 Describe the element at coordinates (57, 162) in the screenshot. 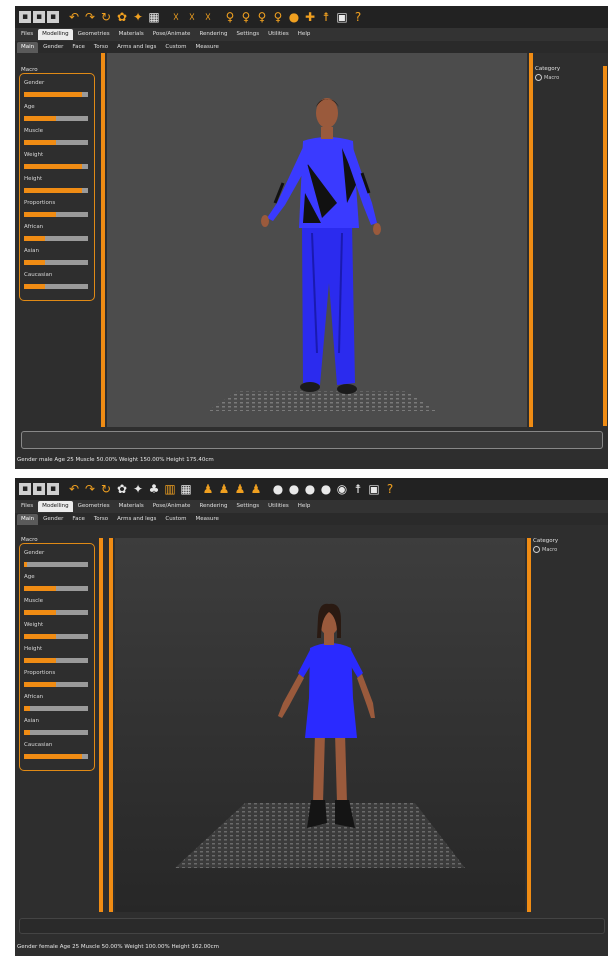

I see `slider-weight: Weight` at that location.